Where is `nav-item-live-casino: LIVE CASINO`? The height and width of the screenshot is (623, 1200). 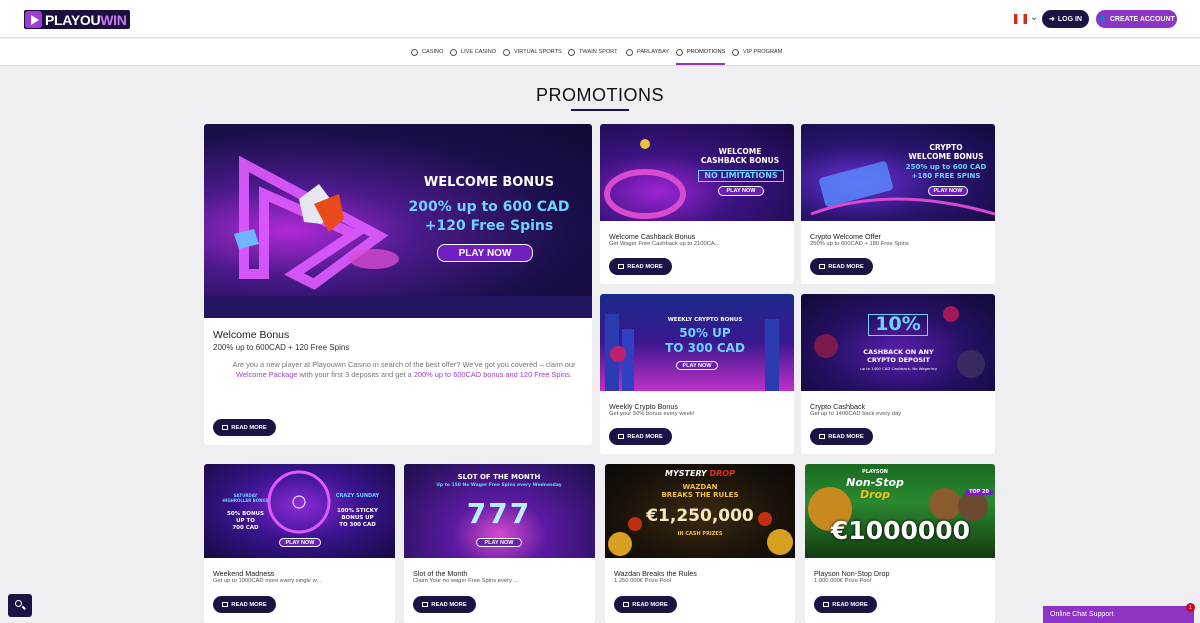 nav-item-live-casino: LIVE CASINO is located at coordinates (473, 52).